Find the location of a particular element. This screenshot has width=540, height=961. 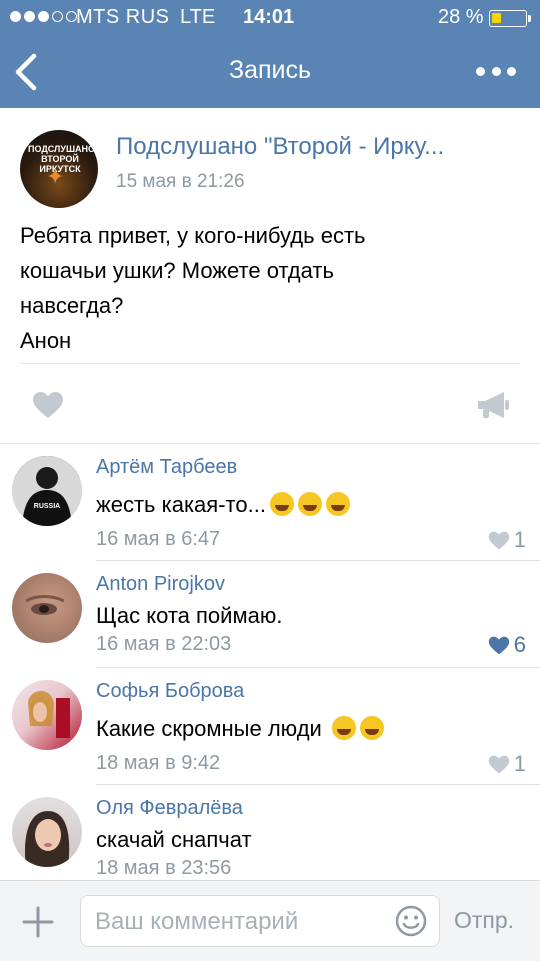

status-bar: MTS RUS LTE 14:01 28 % is located at coordinates (270, 18).